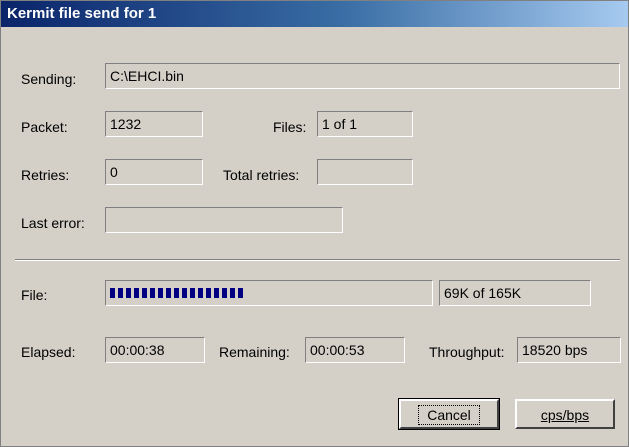 The width and height of the screenshot is (629, 447). What do you see at coordinates (49, 79) in the screenshot?
I see `sending-label: Sending:` at bounding box center [49, 79].